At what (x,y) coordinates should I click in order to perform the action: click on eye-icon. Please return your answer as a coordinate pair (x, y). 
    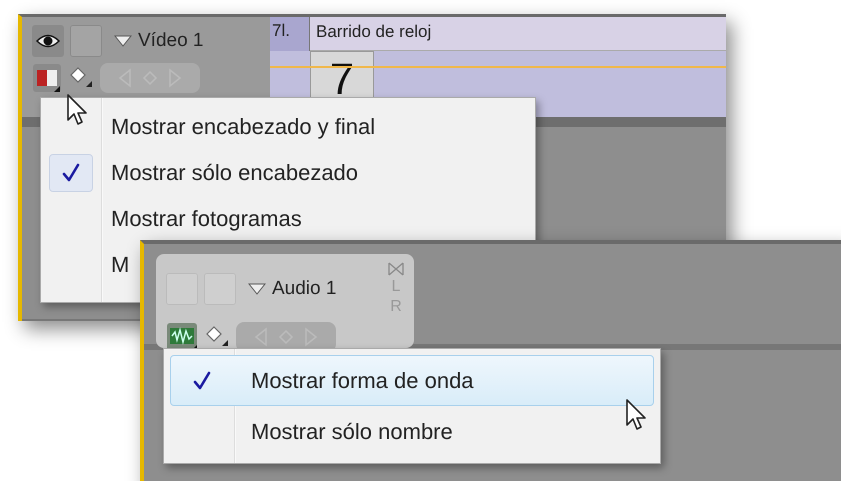
    Looking at the image, I should click on (48, 41).